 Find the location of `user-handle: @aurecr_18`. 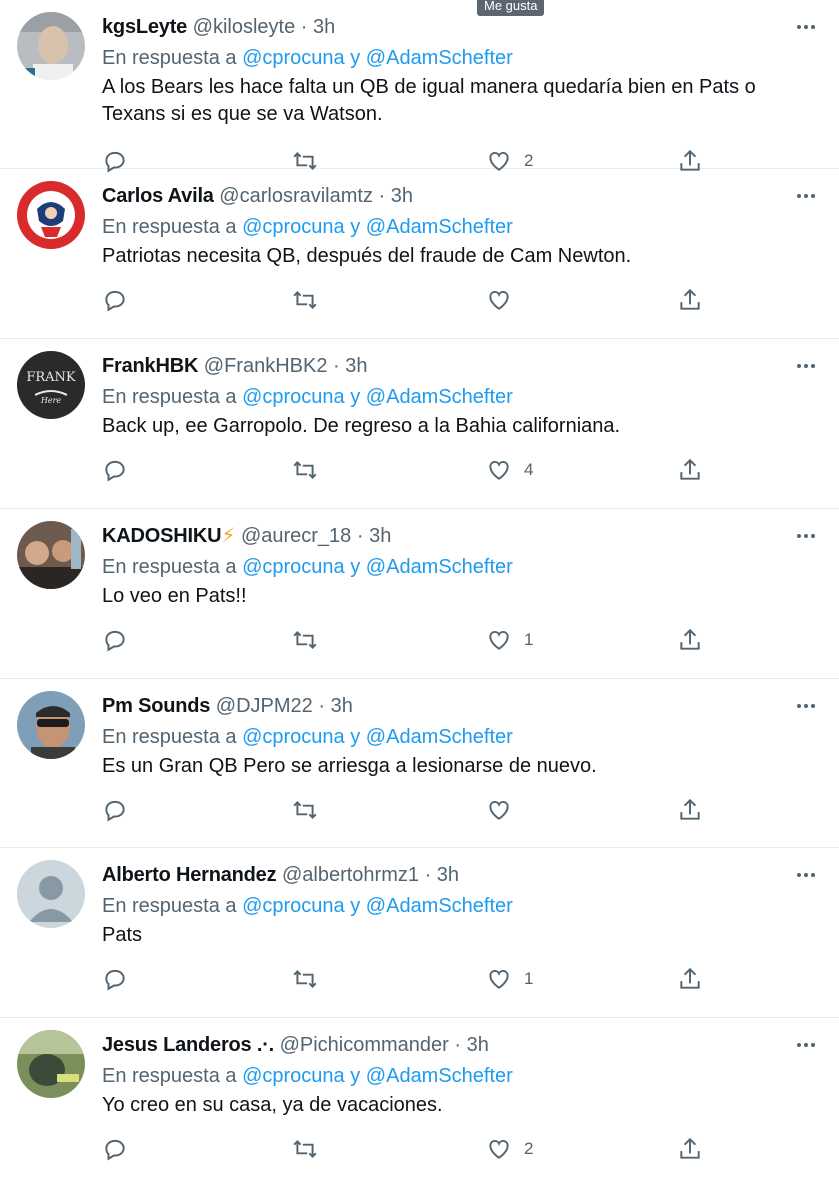

user-handle: @aurecr_18 is located at coordinates (296, 536).